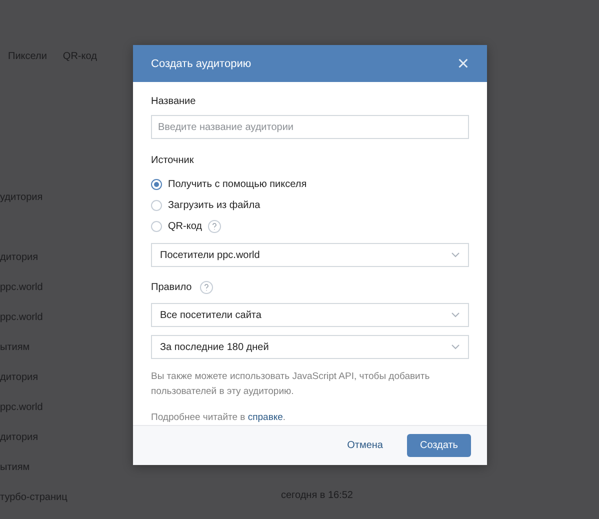  I want to click on field-label: Источник, so click(173, 160).